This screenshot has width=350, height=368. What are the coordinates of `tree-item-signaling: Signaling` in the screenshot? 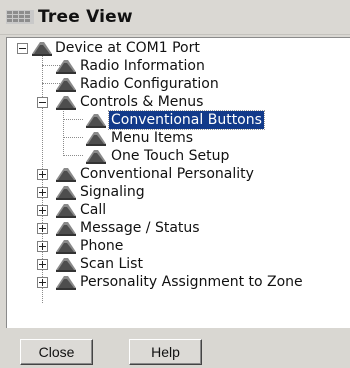 It's located at (112, 192).